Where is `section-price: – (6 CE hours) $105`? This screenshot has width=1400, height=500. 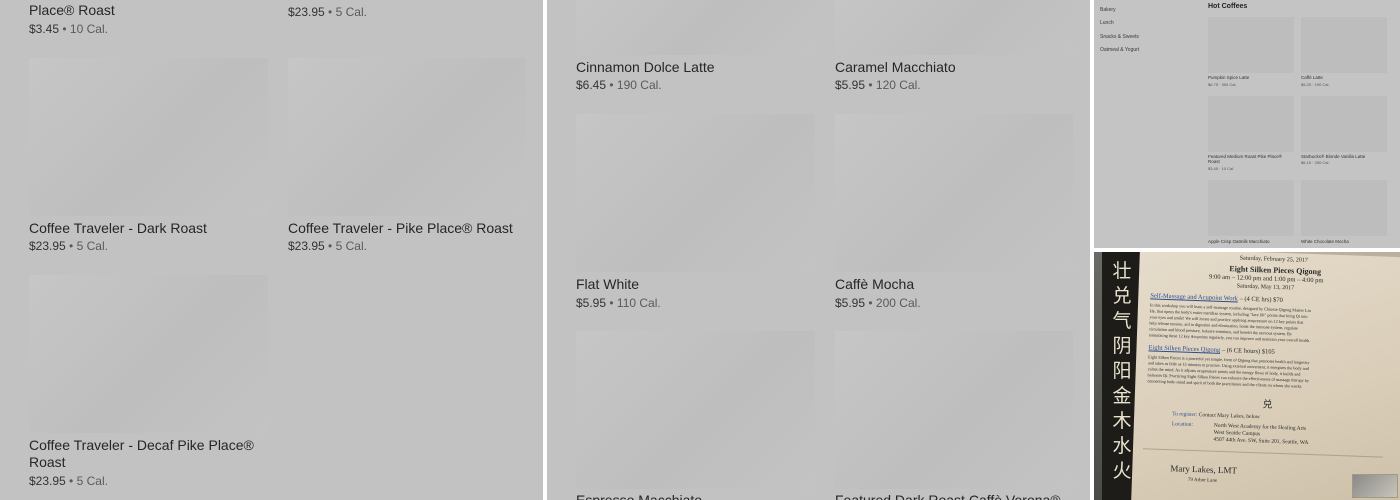 section-price: – (6 CE hours) $105 is located at coordinates (1247, 351).